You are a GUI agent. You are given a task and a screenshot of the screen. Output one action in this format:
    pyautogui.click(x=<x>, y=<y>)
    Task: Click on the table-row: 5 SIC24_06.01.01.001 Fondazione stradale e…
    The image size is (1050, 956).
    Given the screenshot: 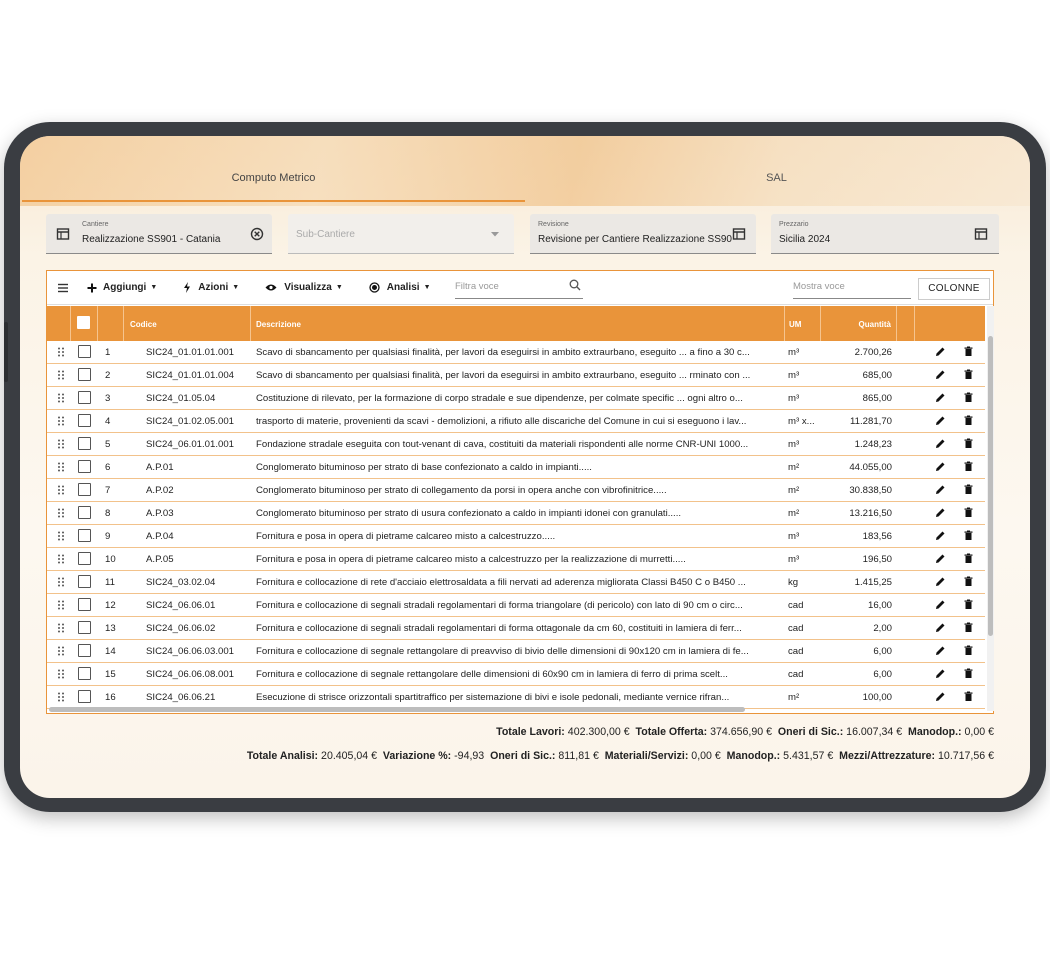 What is the action you would take?
    pyautogui.click(x=516, y=444)
    